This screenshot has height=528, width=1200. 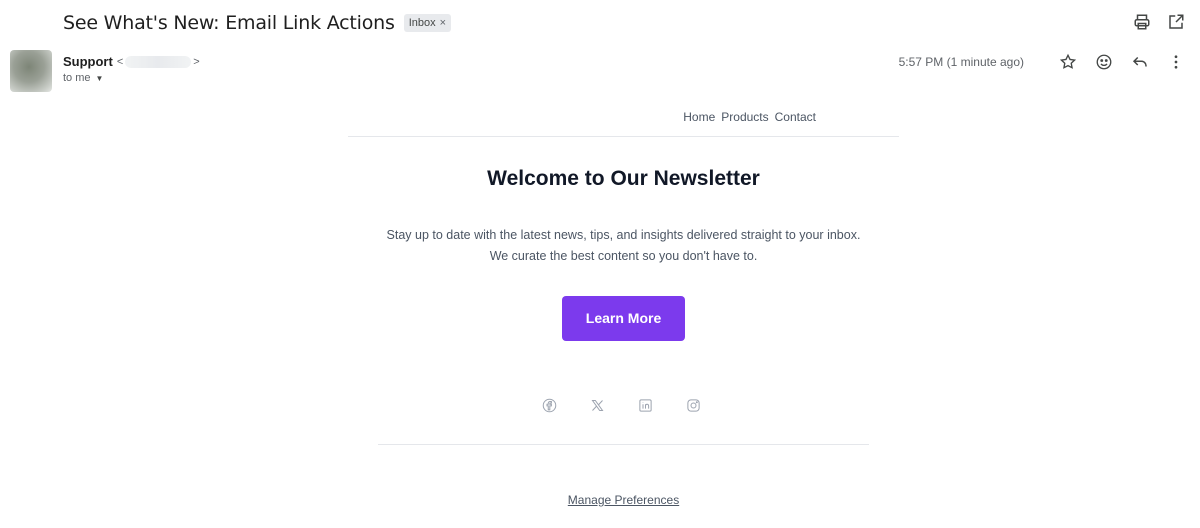 I want to click on reply-icon, so click(x=1140, y=62).